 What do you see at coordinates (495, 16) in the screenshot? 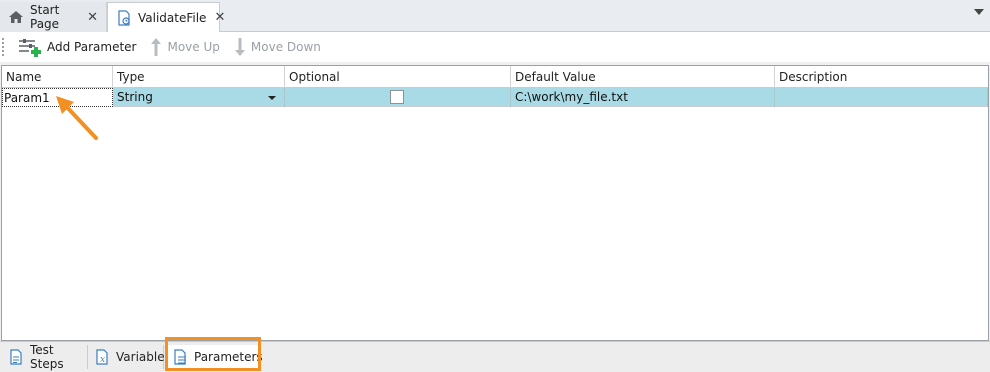
I see `document-tab-bar: Start Page ✕ ValidateFile ✕` at bounding box center [495, 16].